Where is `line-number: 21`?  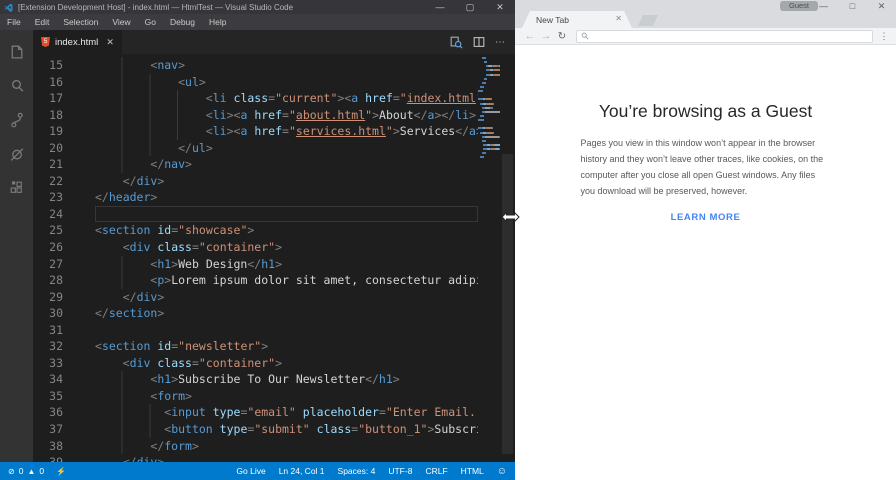
line-number: 21 is located at coordinates (56, 164).